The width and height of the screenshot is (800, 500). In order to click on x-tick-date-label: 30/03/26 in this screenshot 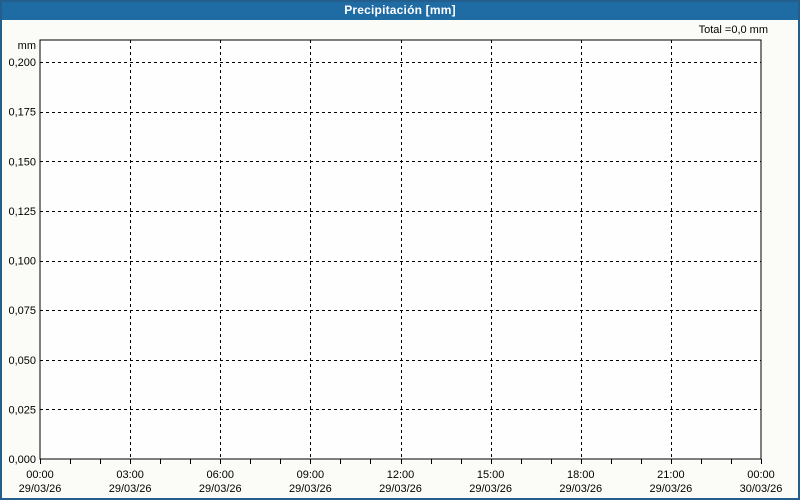, I will do `click(761, 489)`.